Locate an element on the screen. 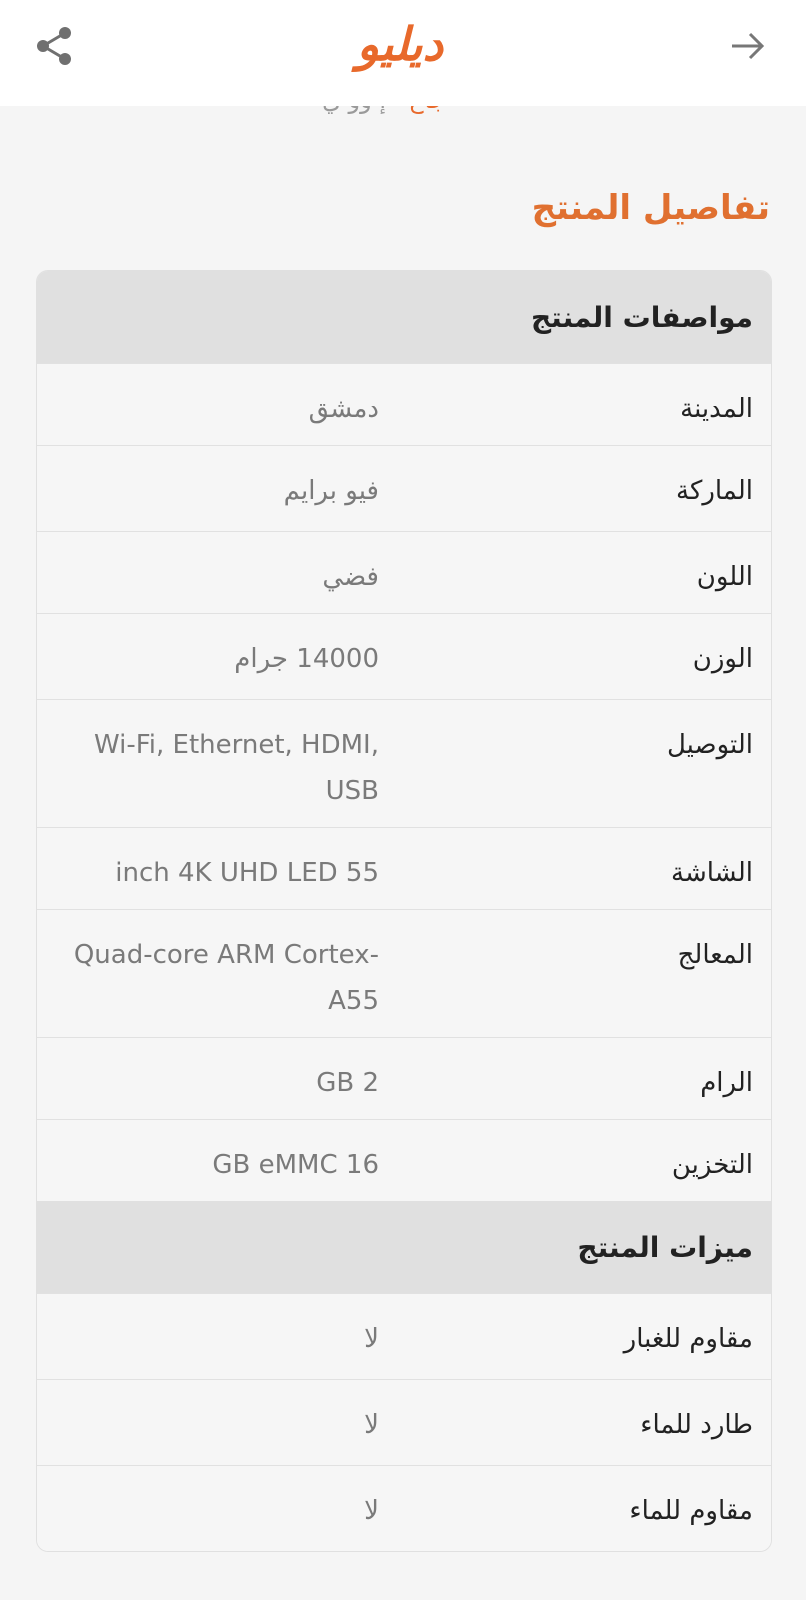 The image size is (806, 1600). spec-value: فيو برايم is located at coordinates (331, 491).